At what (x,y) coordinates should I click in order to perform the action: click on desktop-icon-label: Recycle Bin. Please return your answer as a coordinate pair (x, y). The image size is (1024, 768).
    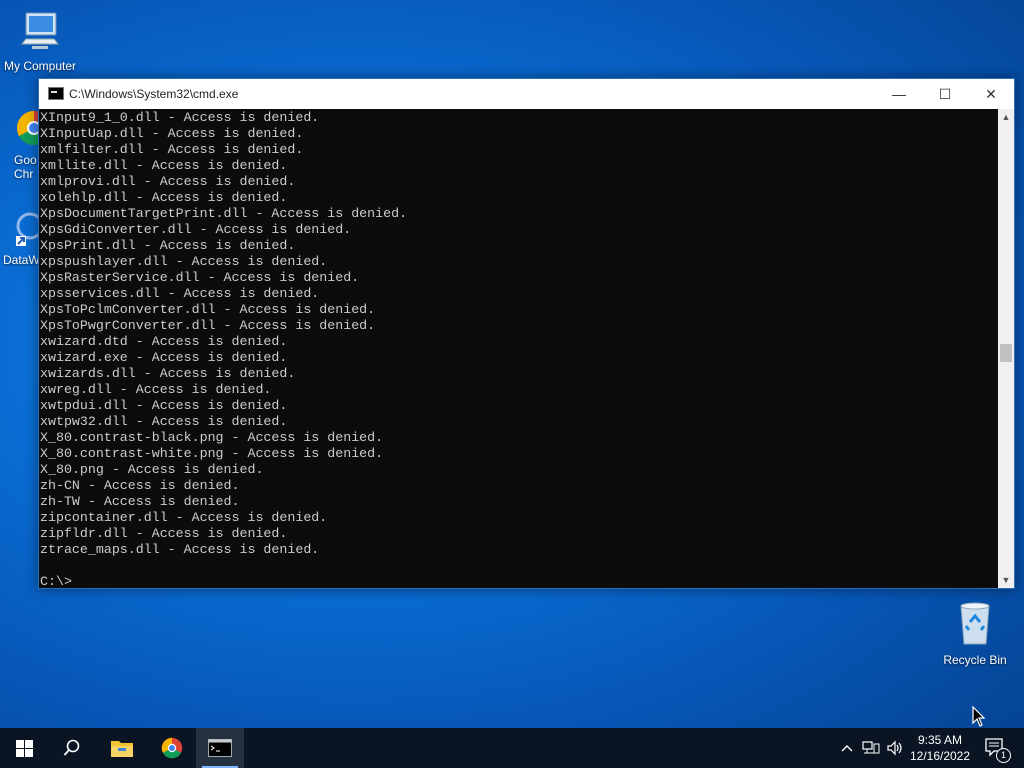
    Looking at the image, I should click on (975, 660).